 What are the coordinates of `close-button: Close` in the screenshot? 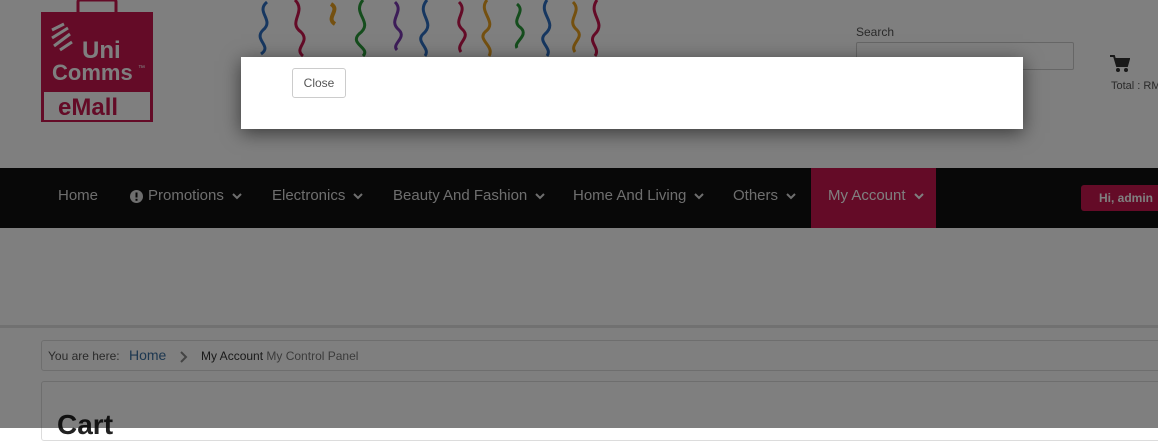 It's located at (319, 83).